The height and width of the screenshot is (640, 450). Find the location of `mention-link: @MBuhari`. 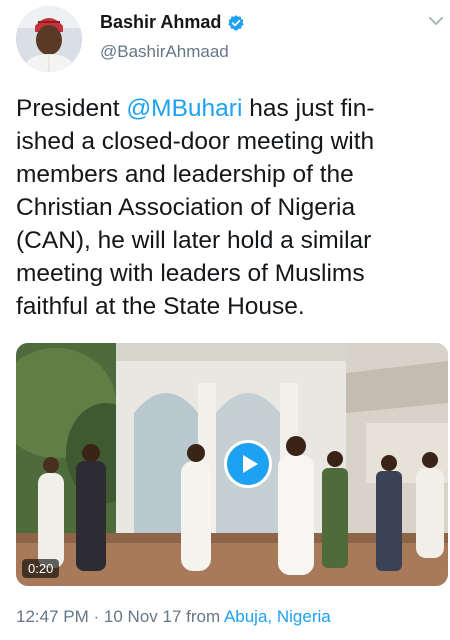

mention-link: @MBuhari is located at coordinates (184, 108).